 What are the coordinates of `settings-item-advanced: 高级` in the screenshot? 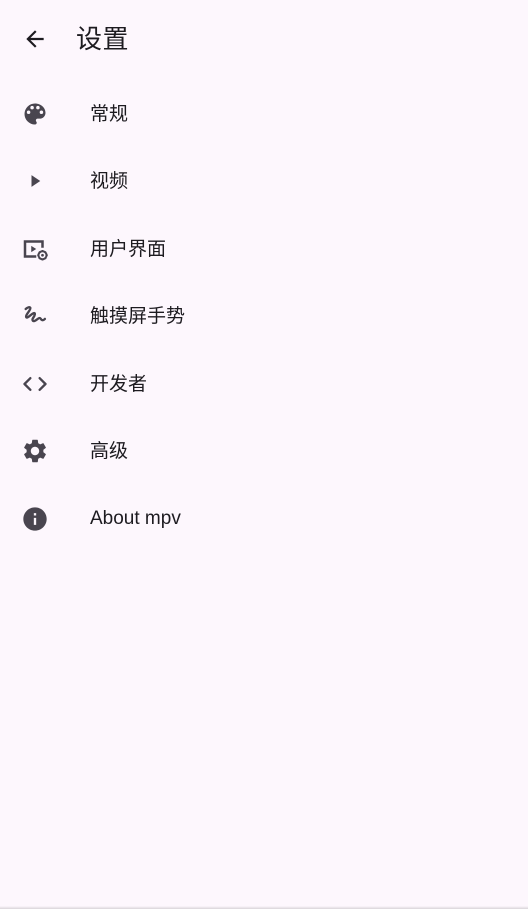 It's located at (264, 452).